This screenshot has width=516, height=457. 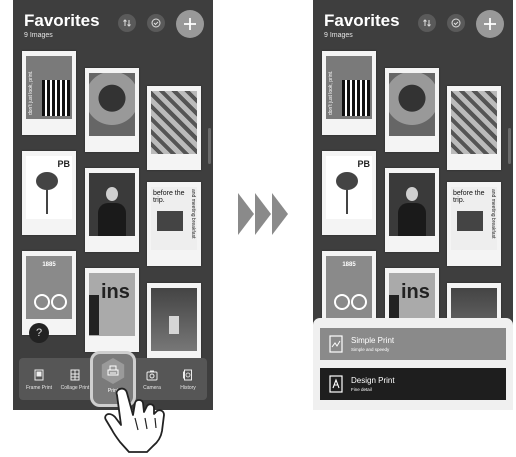 I want to click on tab-collage-print: Collage Print, so click(x=75, y=379).